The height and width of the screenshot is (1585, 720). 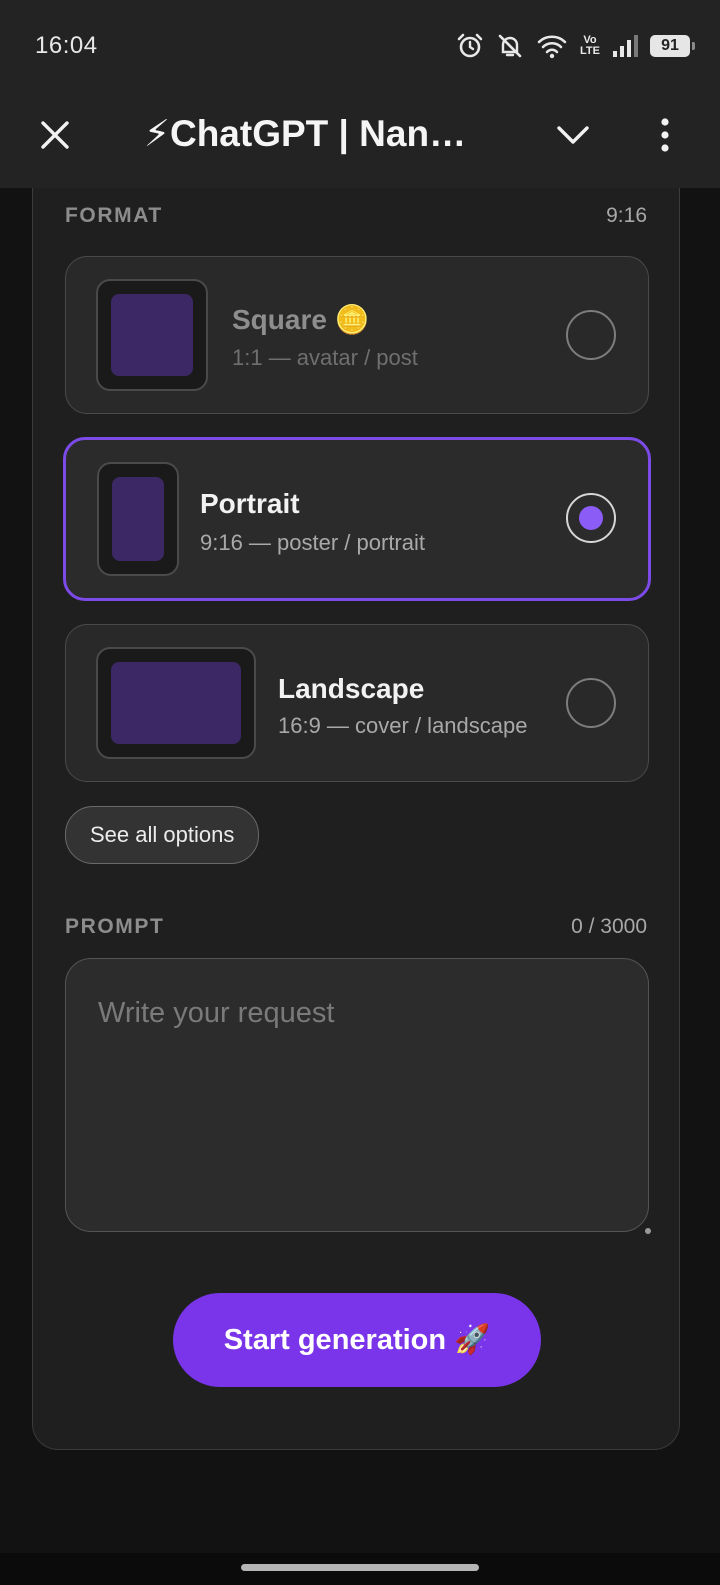 What do you see at coordinates (590, 51) in the screenshot?
I see `volte-bottom: LTE` at bounding box center [590, 51].